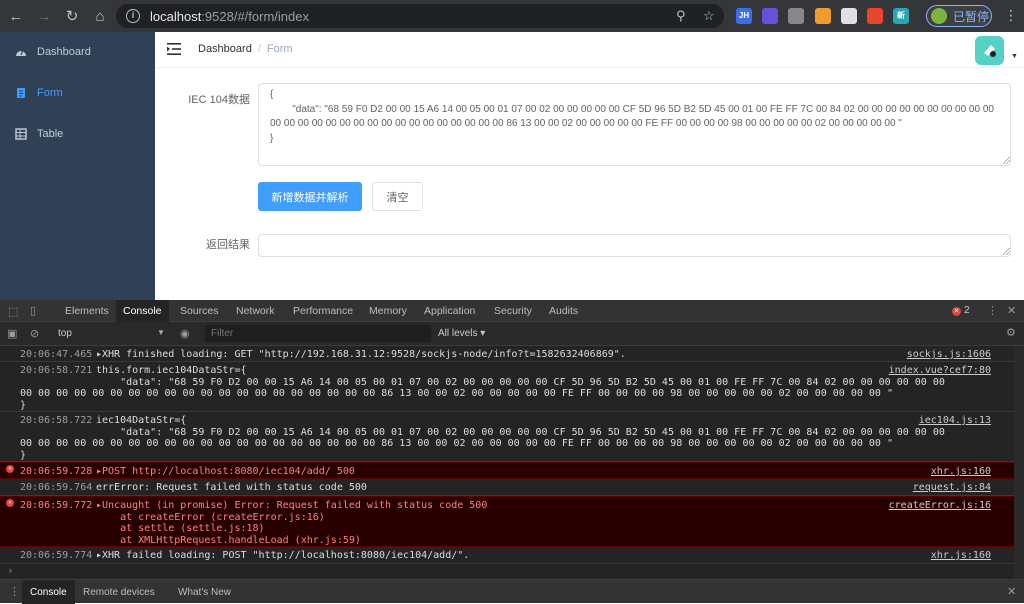 This screenshot has width=1024, height=604. Describe the element at coordinates (512, 591) in the screenshot. I see `devtools-drawer: ⋮ Console Remote devices What's New ✕` at that location.